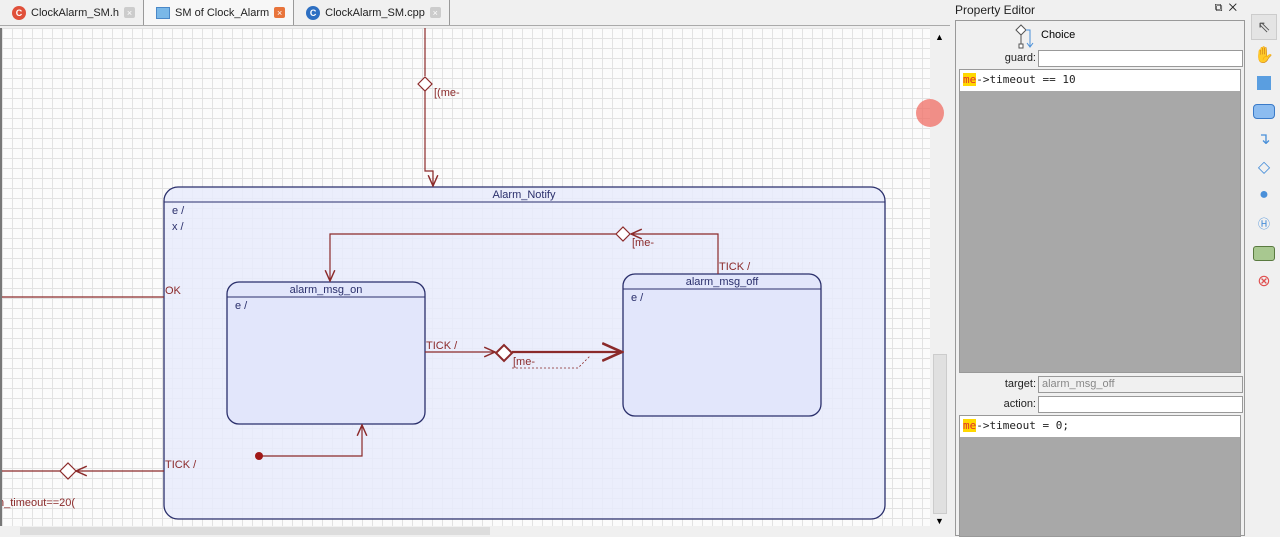 The image size is (1280, 537). Describe the element at coordinates (1264, 195) in the screenshot. I see `initial-icon: ●` at that location.